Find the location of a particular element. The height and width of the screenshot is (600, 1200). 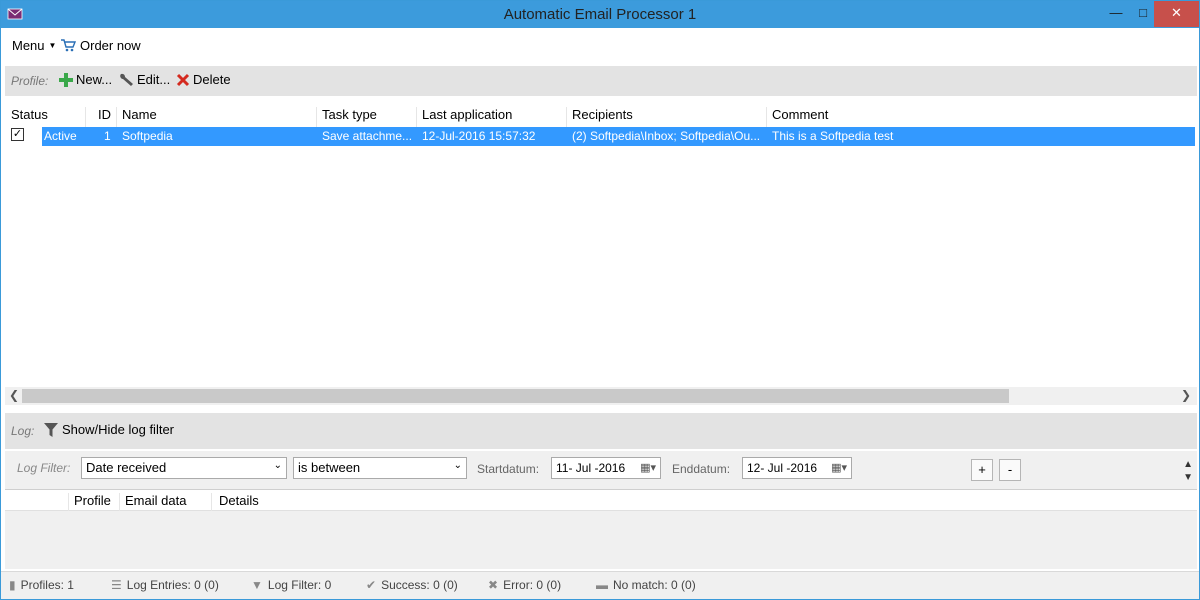

close-icon: ✕ is located at coordinates (1176, 14).